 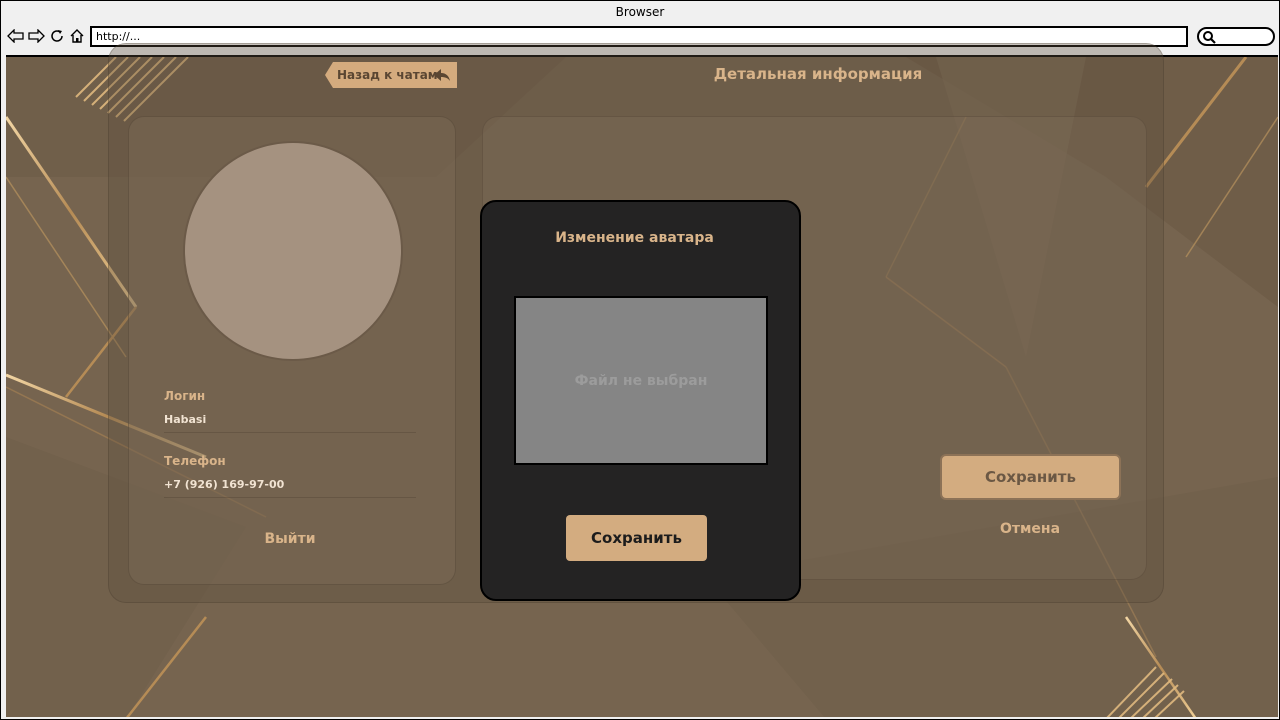 I want to click on back-arrow-icon, so click(x=16, y=36).